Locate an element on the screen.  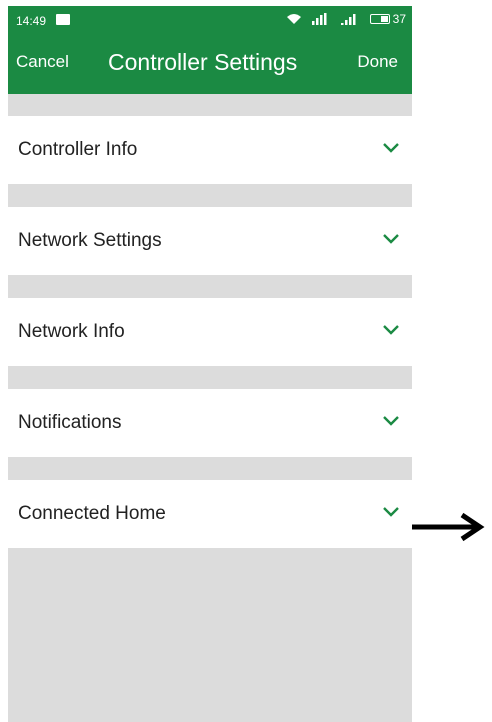
settings-item-connected-home: Connected Home is located at coordinates (210, 514).